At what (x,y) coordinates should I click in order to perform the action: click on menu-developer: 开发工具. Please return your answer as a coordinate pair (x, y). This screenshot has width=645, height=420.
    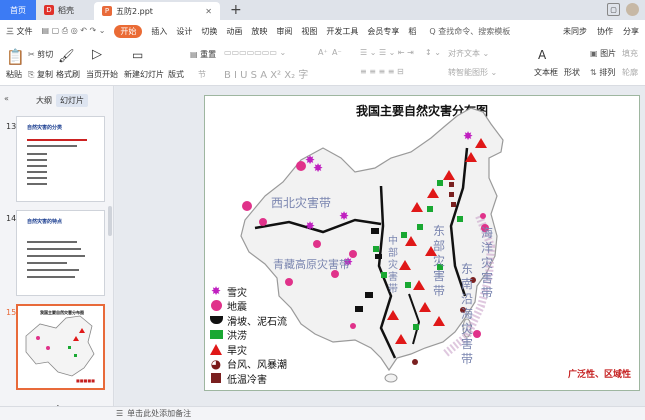
    Looking at the image, I should click on (342, 31).